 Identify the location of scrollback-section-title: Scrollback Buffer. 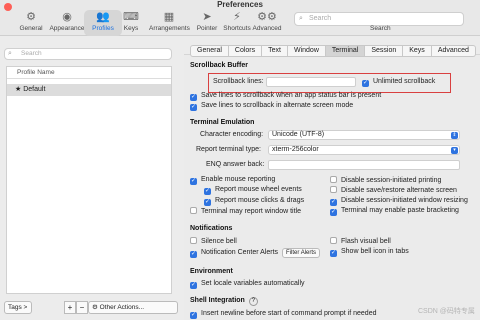
(219, 65).